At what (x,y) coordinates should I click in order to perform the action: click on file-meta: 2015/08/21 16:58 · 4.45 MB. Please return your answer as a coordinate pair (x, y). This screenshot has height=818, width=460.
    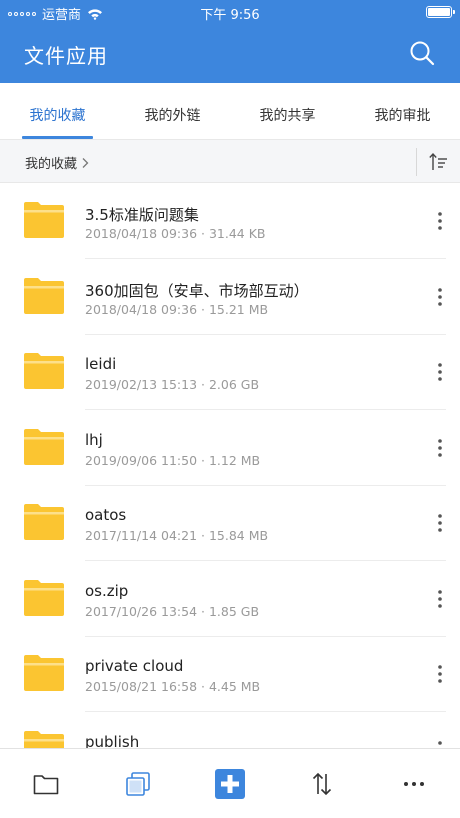
    Looking at the image, I should click on (172, 686).